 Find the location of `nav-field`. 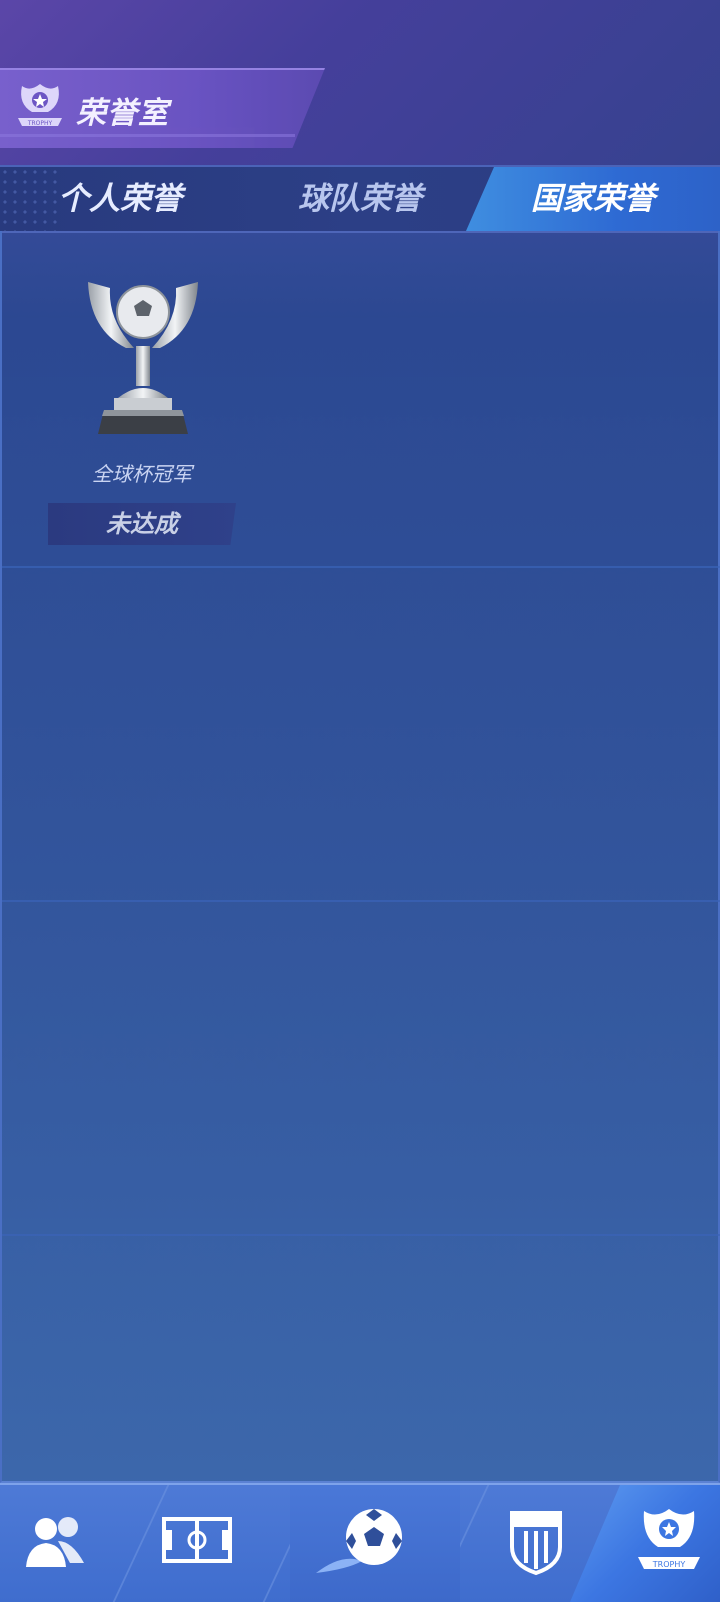

nav-field is located at coordinates (215, 1543).